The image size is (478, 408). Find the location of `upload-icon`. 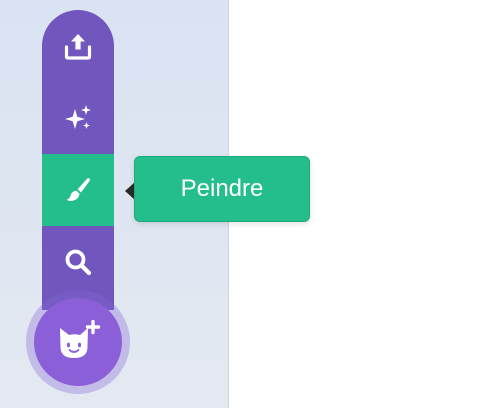

upload-icon is located at coordinates (78, 47).